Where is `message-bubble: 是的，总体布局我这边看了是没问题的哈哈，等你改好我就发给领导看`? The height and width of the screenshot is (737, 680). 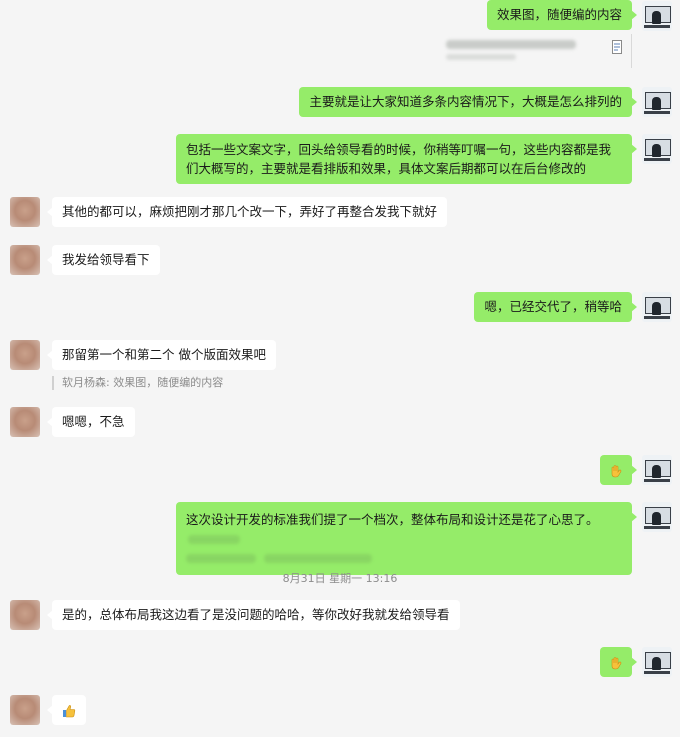
message-bubble: 是的，总体布局我这边看了是没问题的哈哈，等你改好我就发给领导看 is located at coordinates (253, 615).